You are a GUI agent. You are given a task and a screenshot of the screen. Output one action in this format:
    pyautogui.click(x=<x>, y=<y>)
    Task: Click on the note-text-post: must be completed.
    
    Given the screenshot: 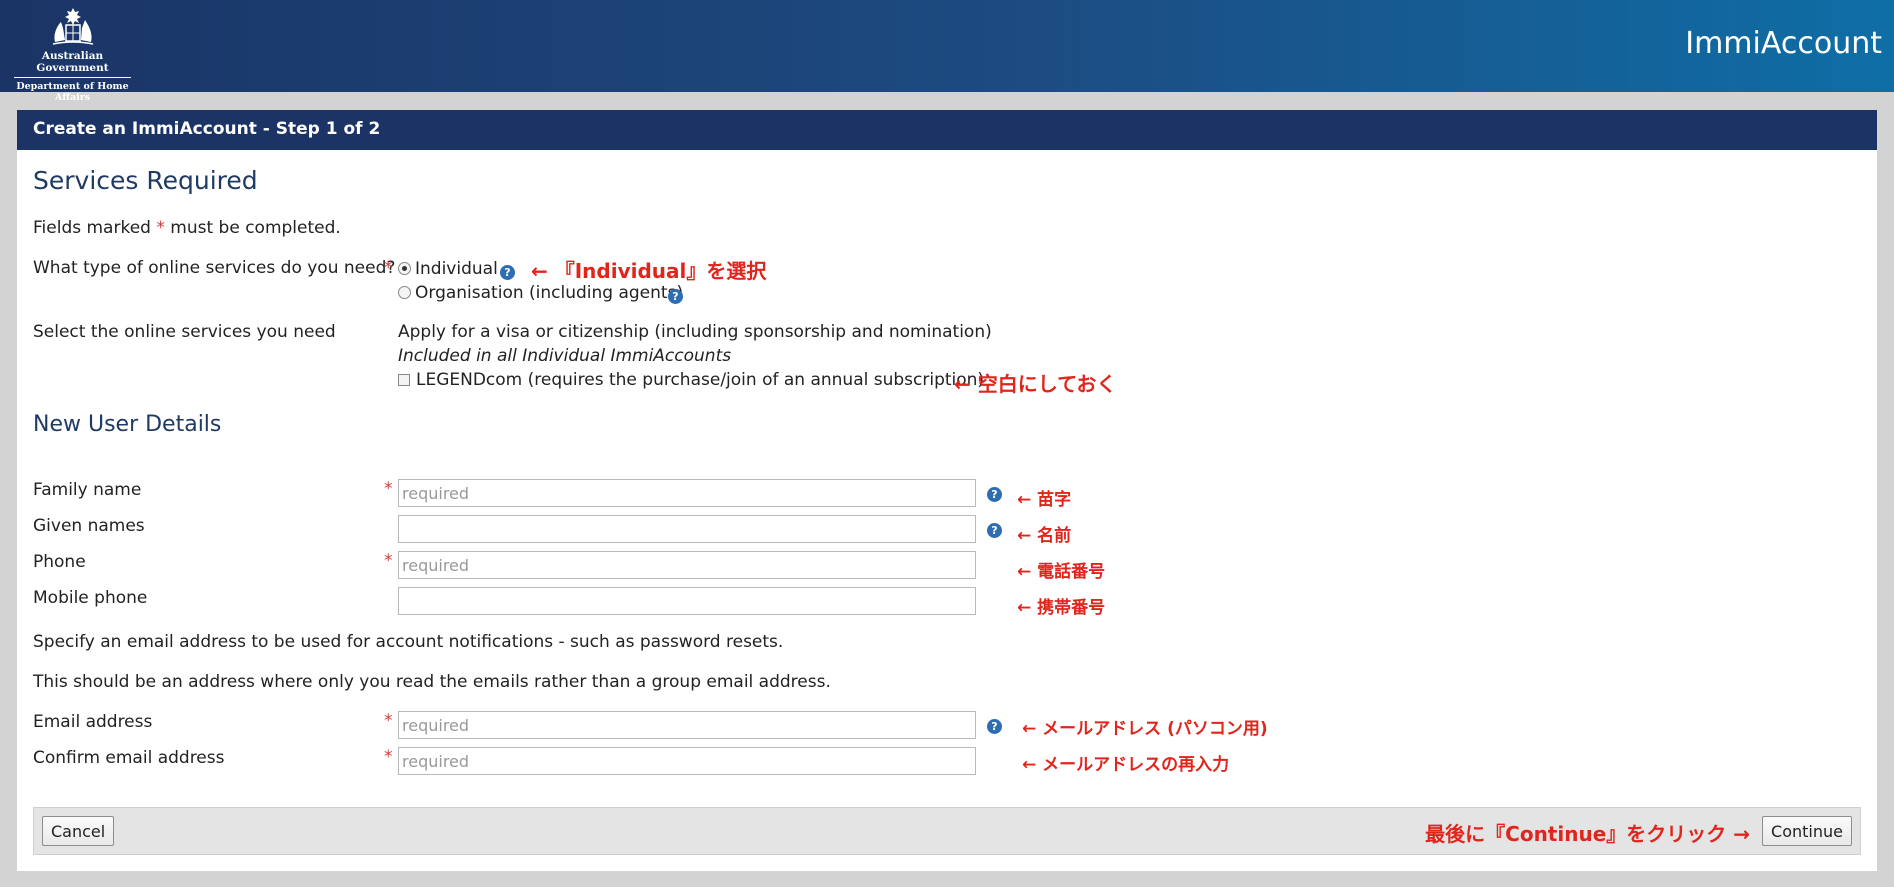 What is the action you would take?
    pyautogui.click(x=255, y=228)
    